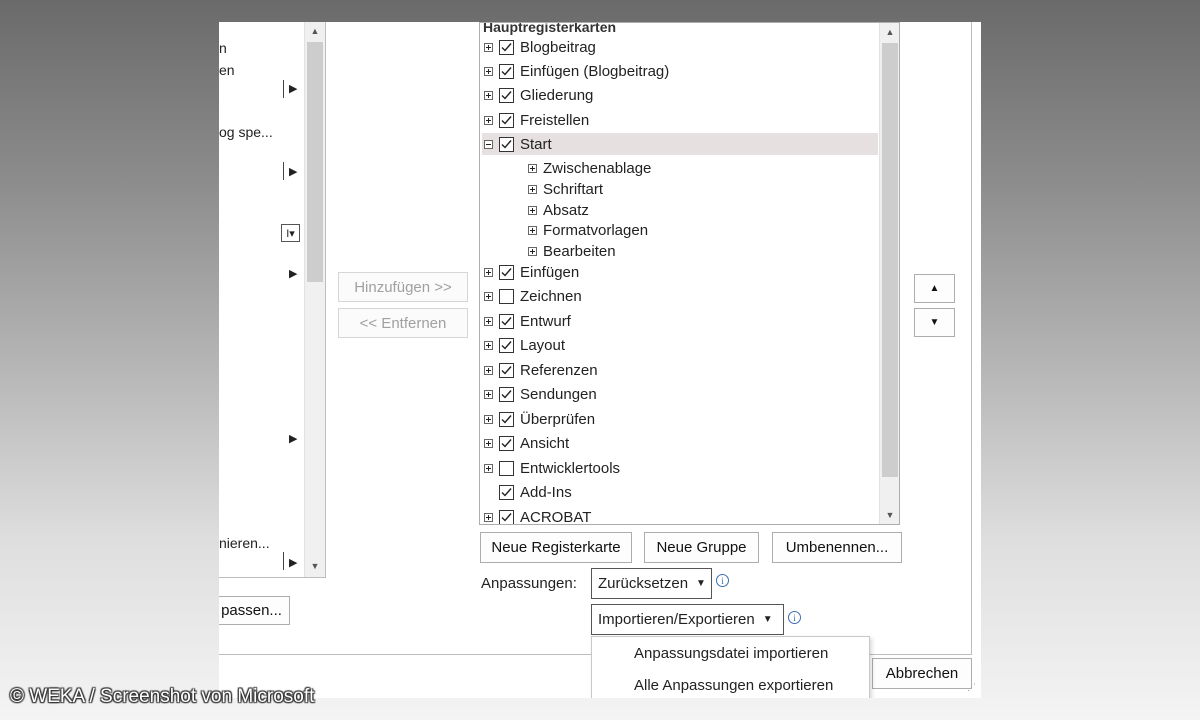  What do you see at coordinates (971, 687) in the screenshot?
I see `resize-grip-icon: ⋰` at bounding box center [971, 687].